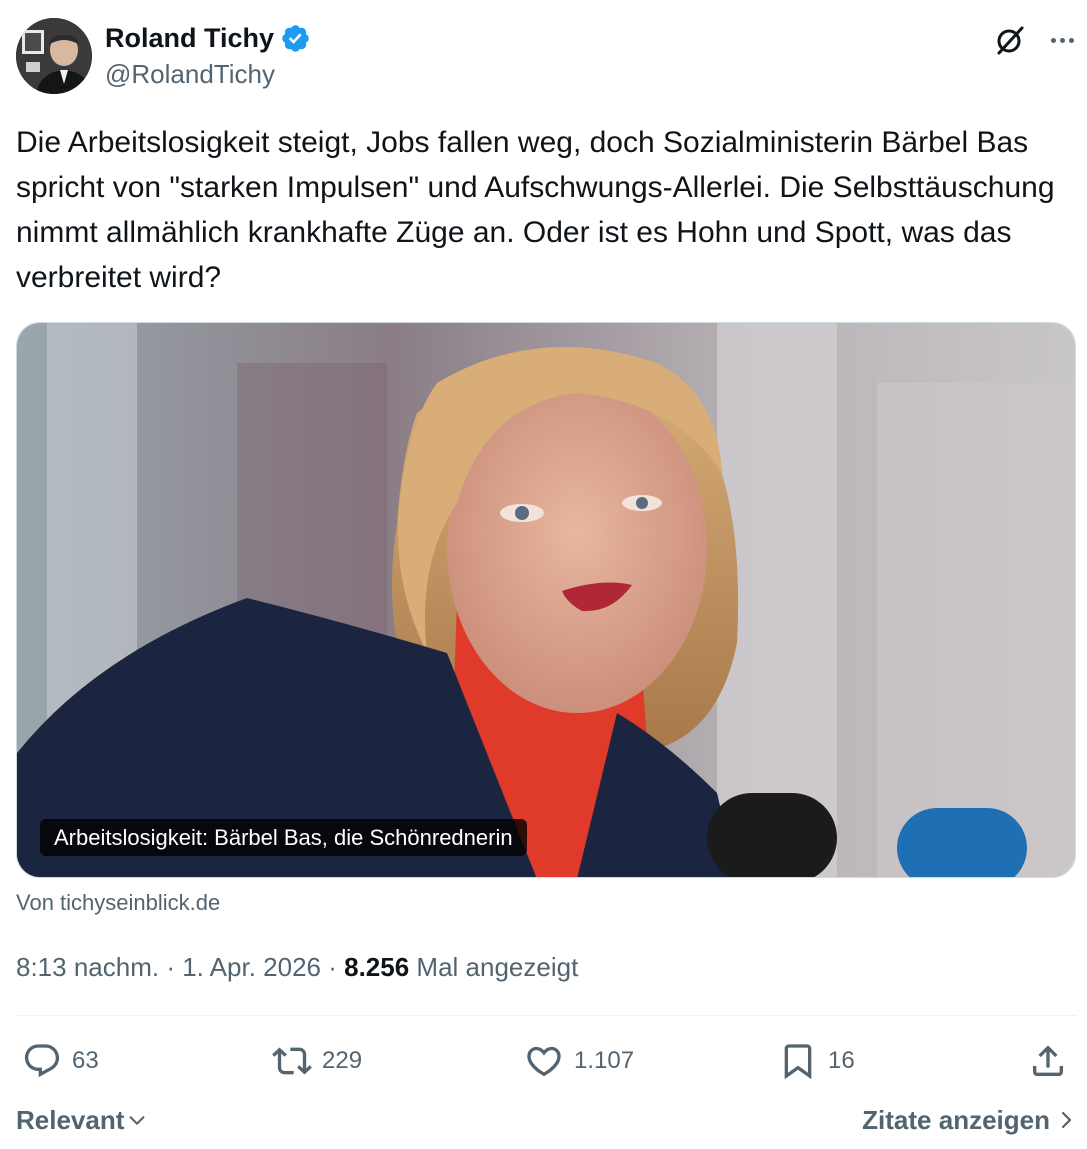 This screenshot has width=1087, height=1149. What do you see at coordinates (604, 1060) in the screenshot?
I see `like-count: 1.107` at bounding box center [604, 1060].